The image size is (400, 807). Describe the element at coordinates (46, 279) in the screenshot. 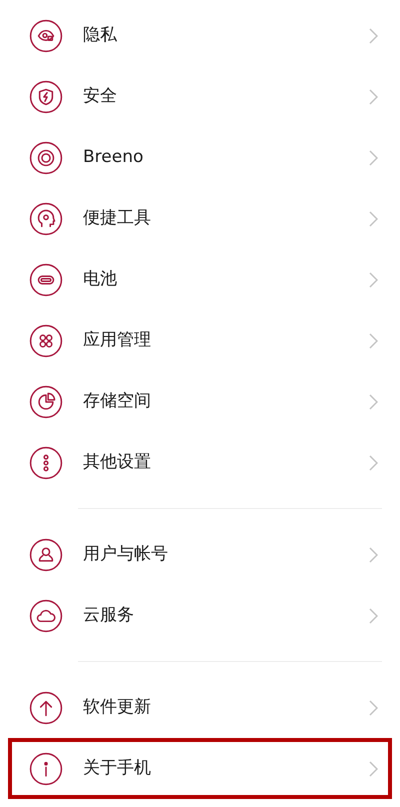

I see `battery-icon` at that location.